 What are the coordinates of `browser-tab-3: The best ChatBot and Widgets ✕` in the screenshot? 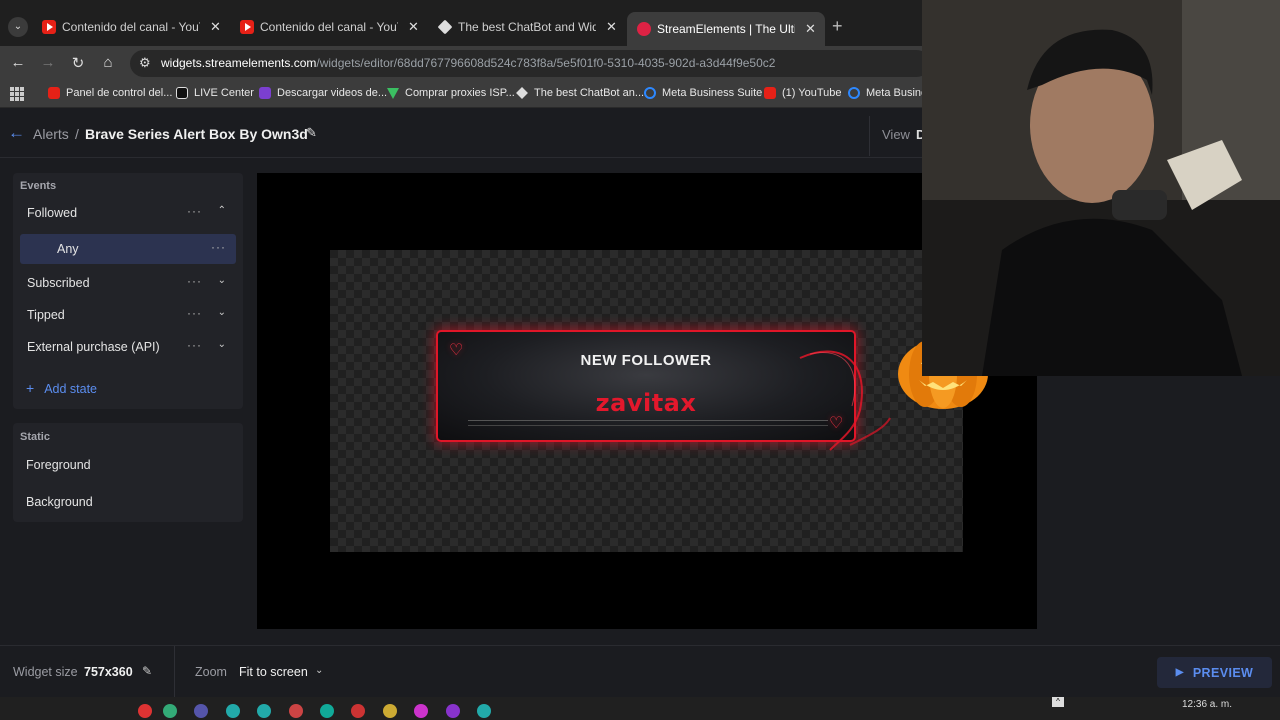 It's located at (527, 27).